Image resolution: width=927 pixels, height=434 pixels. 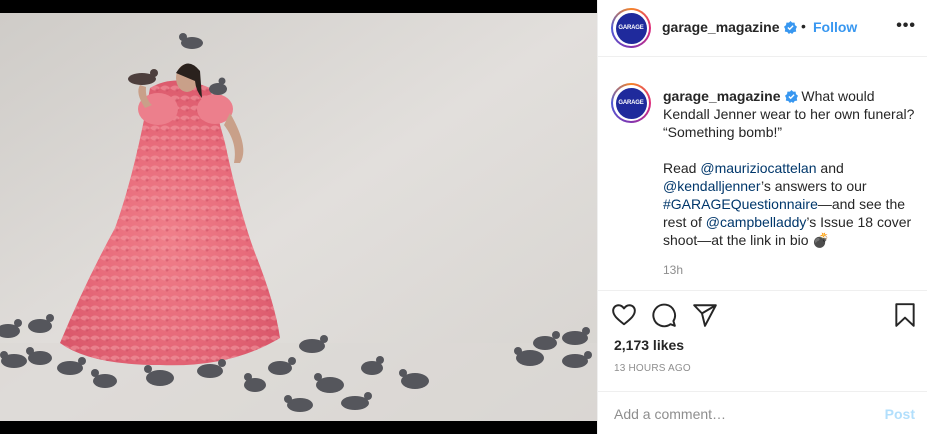 I want to click on comment-bar: Post, so click(x=762, y=412).